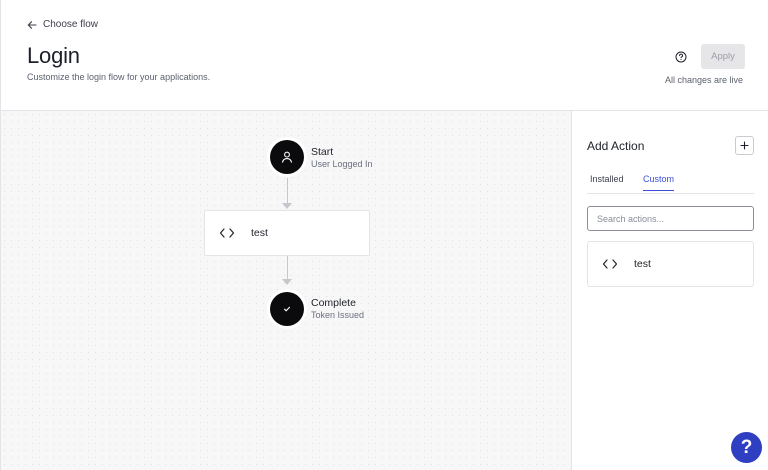  I want to click on complete-node-subtitle: Token Issued, so click(338, 315).